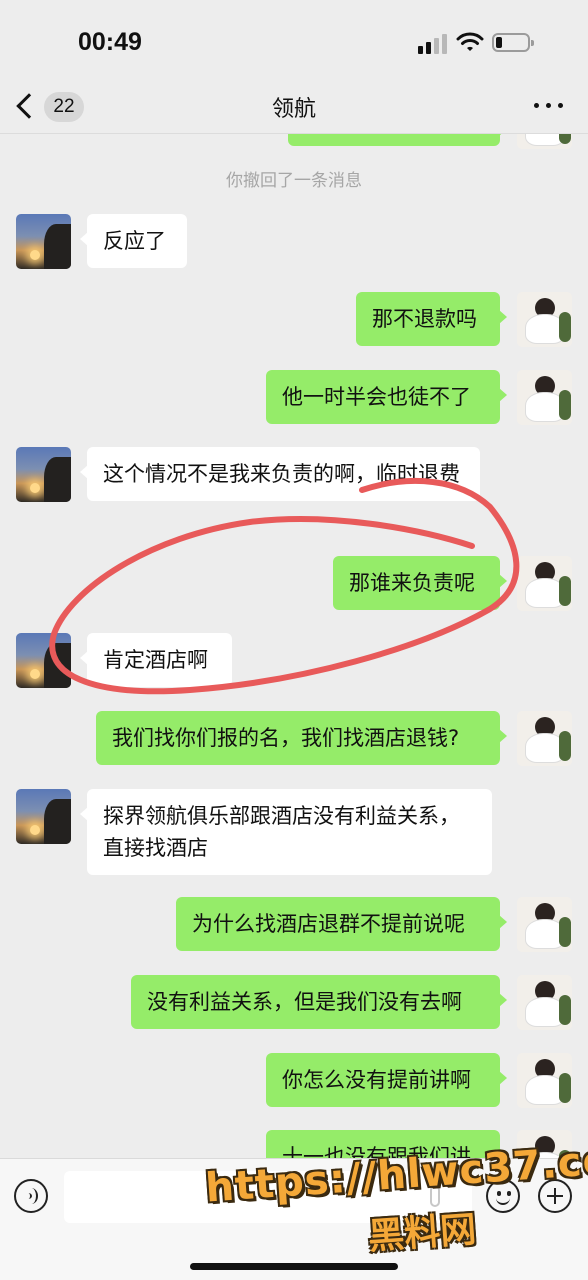 This screenshot has height=1280, width=588. What do you see at coordinates (386, 1080) in the screenshot?
I see `message-bubble-outgoing: 你怎么没有提前讲啊` at bounding box center [386, 1080].